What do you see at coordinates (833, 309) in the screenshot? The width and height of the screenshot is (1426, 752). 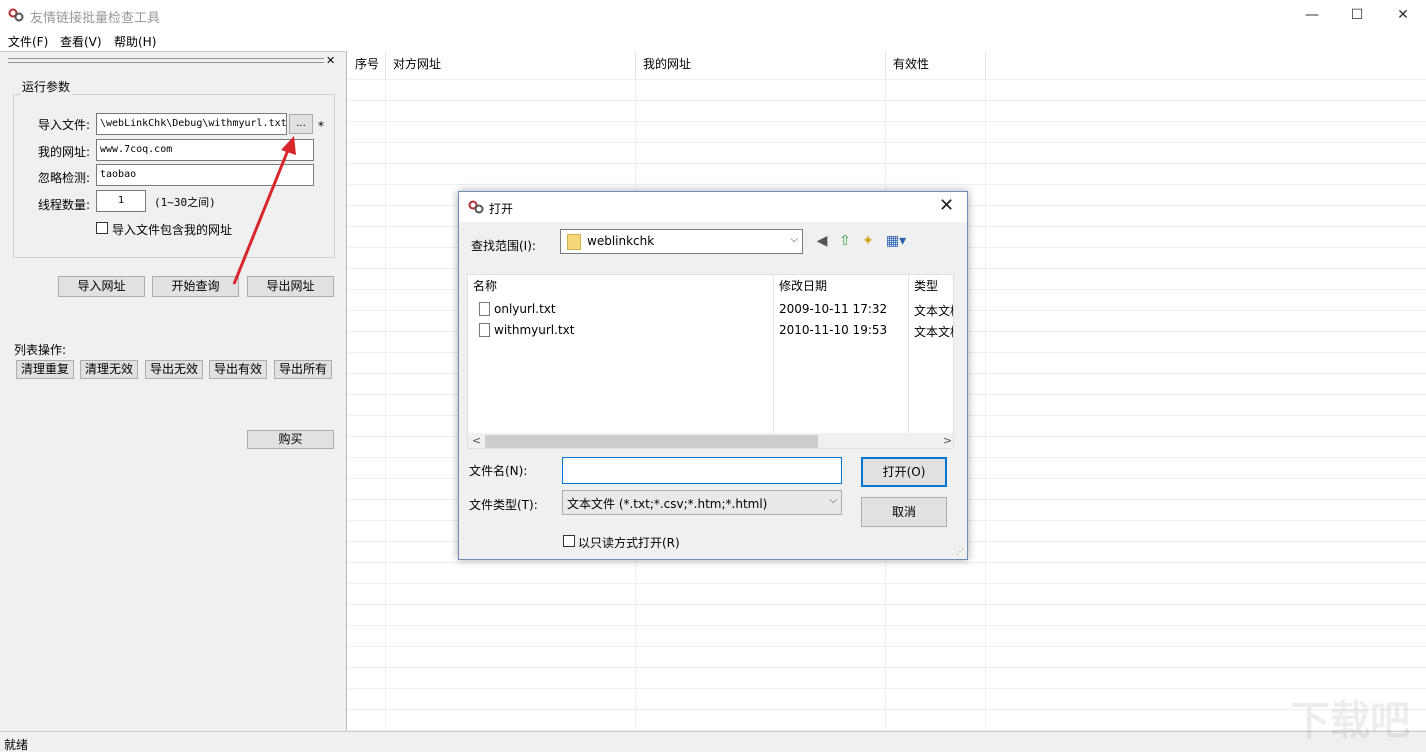 I see `file-date: 2009-10-11 17:32` at bounding box center [833, 309].